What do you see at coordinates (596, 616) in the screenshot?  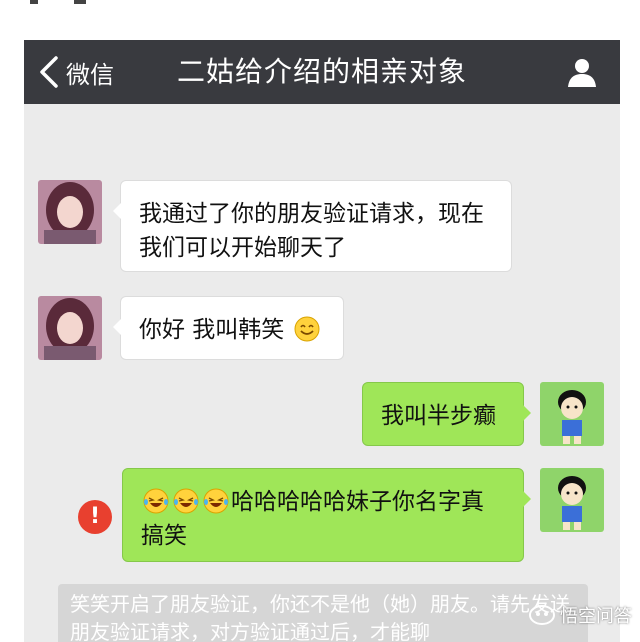 I see `watermark-text: 悟空问答` at bounding box center [596, 616].